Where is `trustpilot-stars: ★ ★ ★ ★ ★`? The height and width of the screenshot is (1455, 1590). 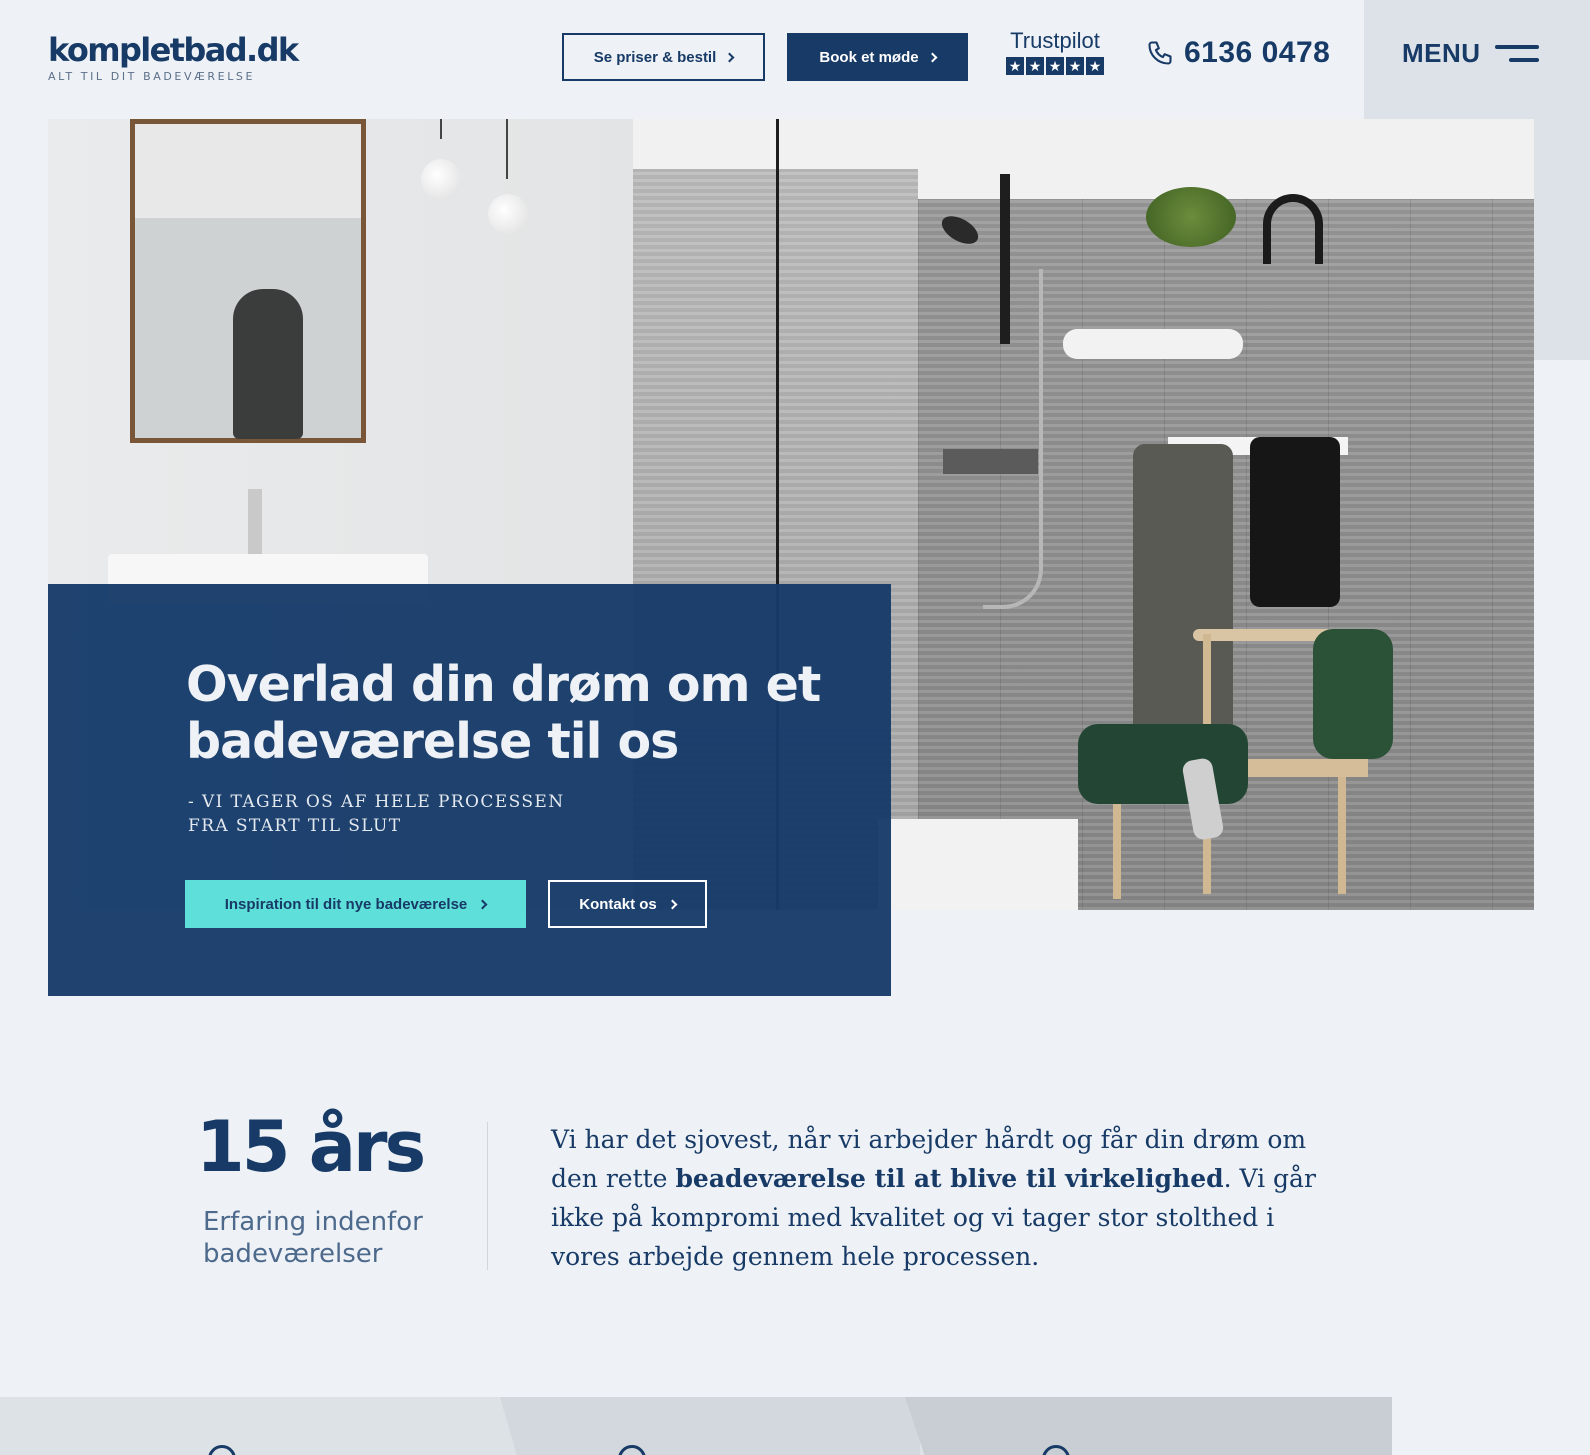
trustpilot-stars: ★ ★ ★ ★ ★ is located at coordinates (1055, 66).